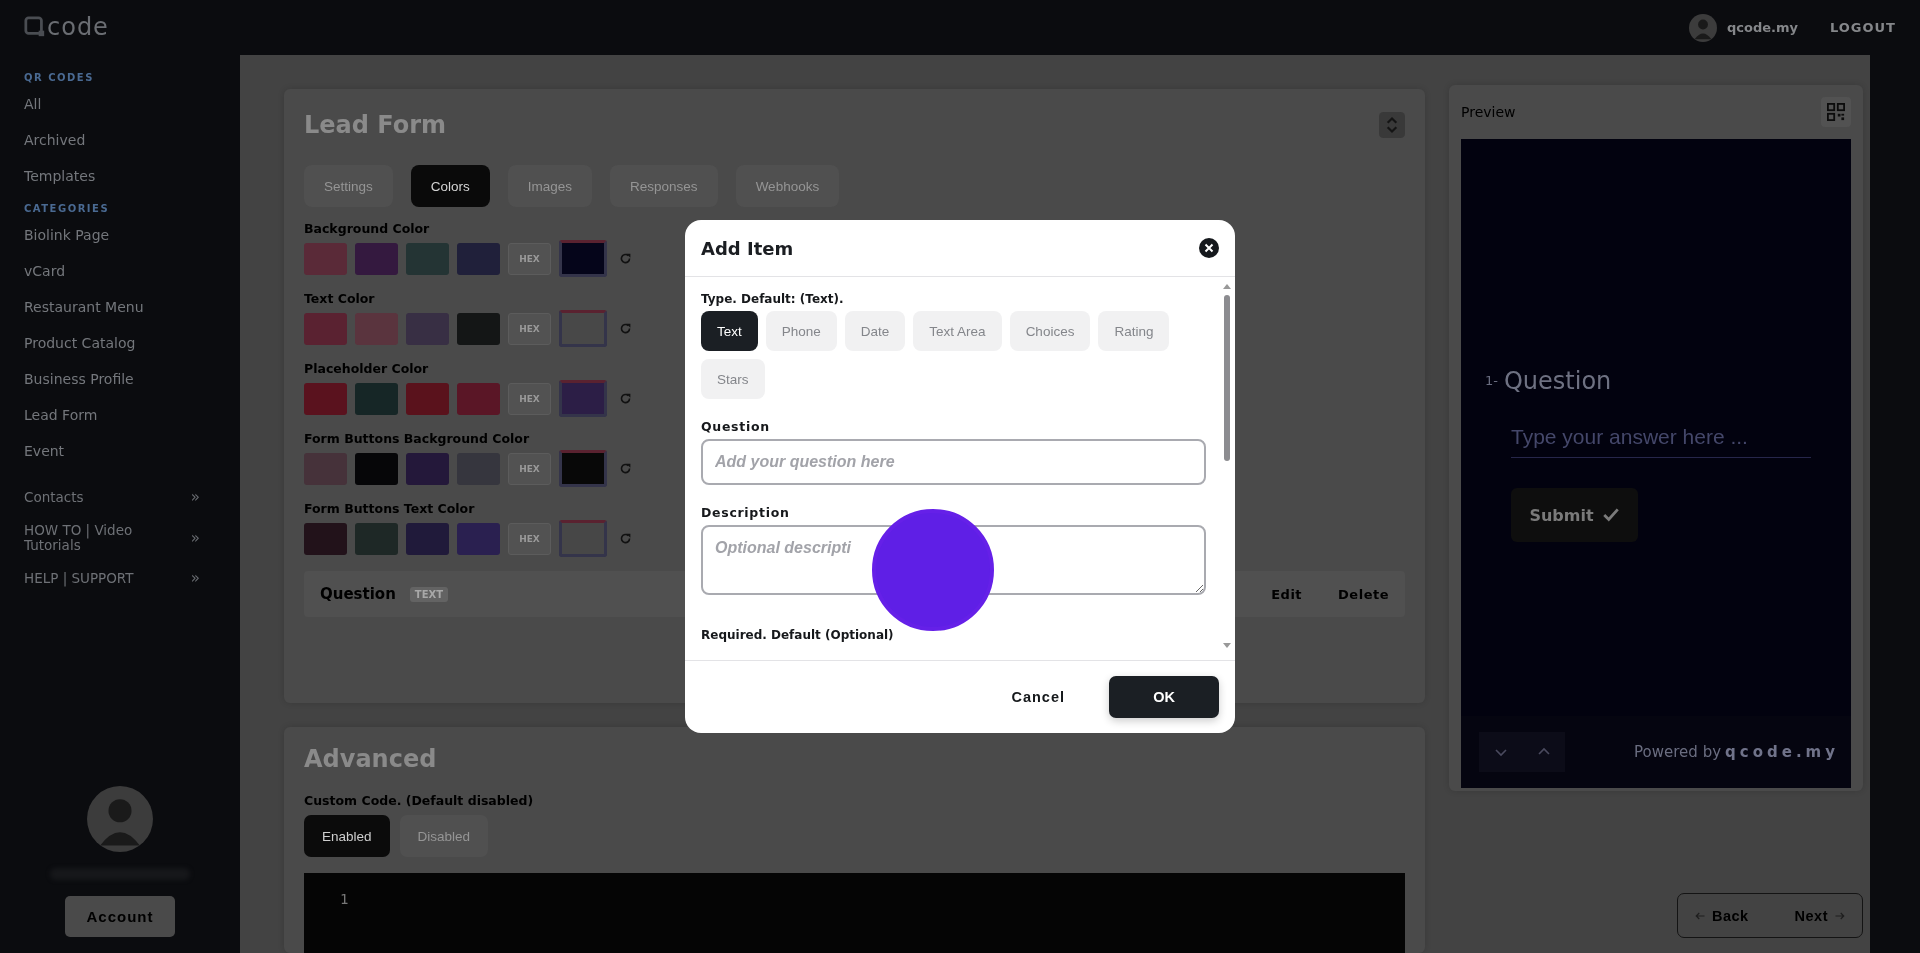 Image resolution: width=1920 pixels, height=953 pixels. Describe the element at coordinates (61, 415) in the screenshot. I see `sidebar-item: Lead Form` at that location.